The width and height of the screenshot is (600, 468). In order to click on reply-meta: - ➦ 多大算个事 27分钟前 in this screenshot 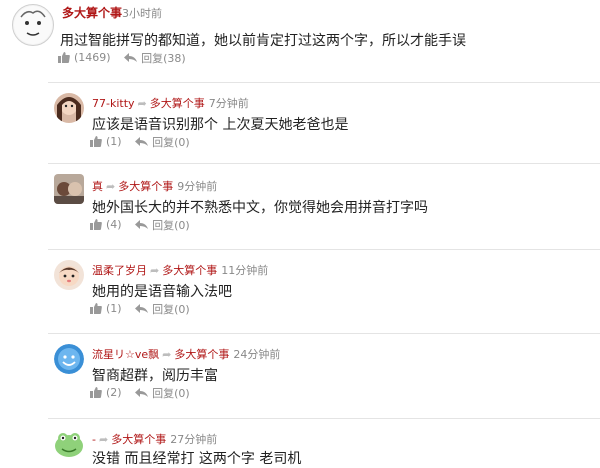, I will do `click(154, 439)`.